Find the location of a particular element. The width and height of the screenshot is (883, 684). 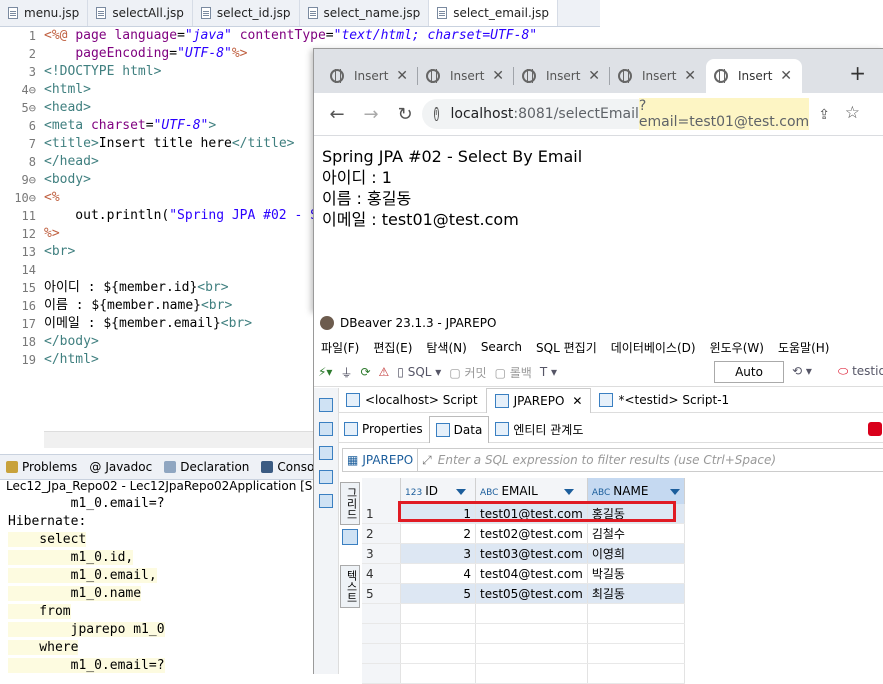

browser-tab-active: Insert ✕ is located at coordinates (754, 76).